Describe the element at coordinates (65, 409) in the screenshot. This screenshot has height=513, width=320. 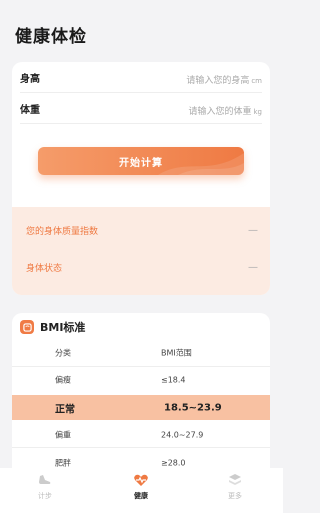
I see `row-category: 正常` at that location.